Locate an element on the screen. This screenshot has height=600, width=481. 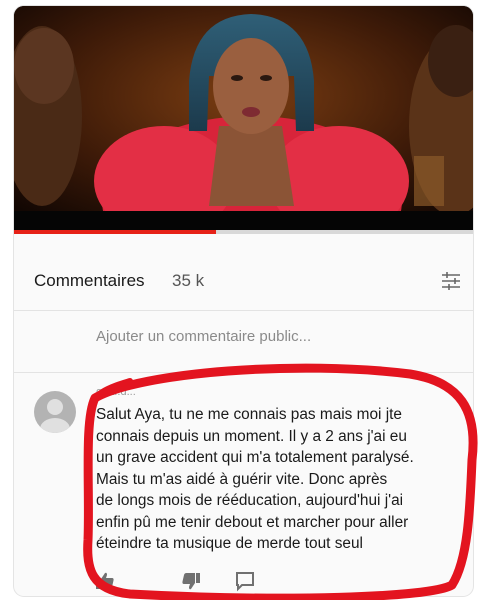
filter-sliders-icon is located at coordinates (451, 281).